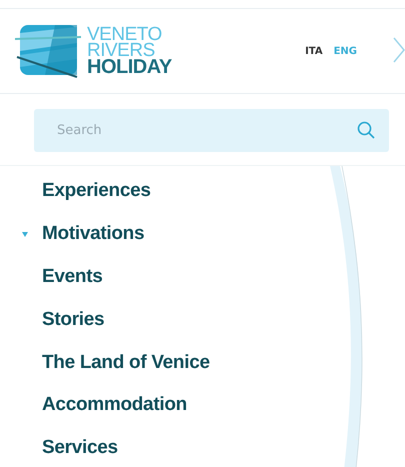  Describe the element at coordinates (96, 191) in the screenshot. I see `menu-link: Experiences` at that location.